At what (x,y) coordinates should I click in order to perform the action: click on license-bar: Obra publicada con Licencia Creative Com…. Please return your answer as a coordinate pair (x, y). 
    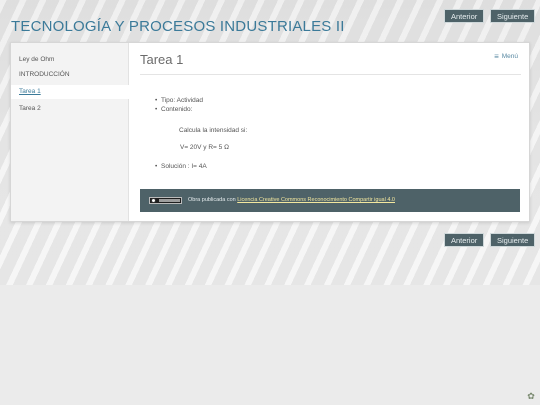
    Looking at the image, I should click on (330, 200).